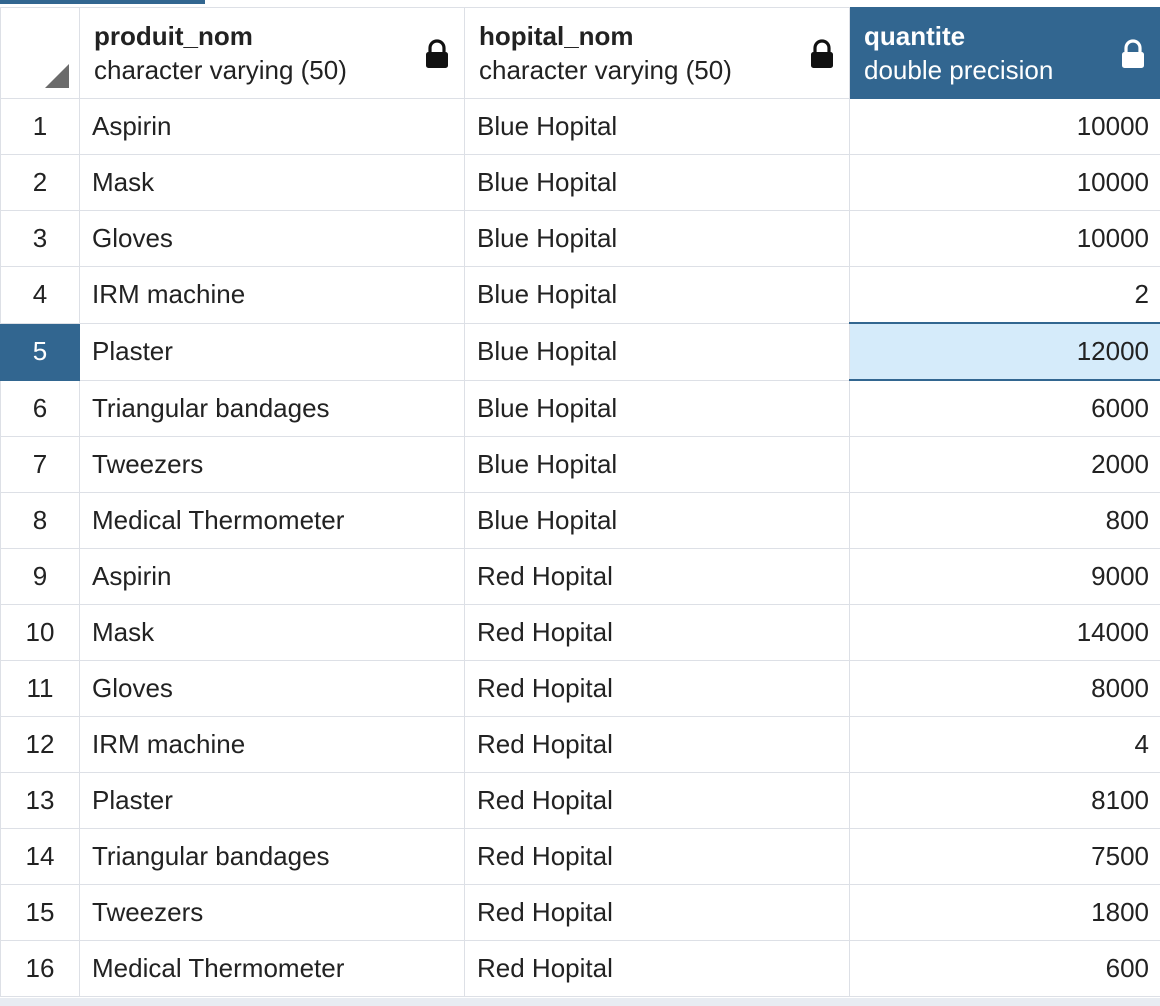 The height and width of the screenshot is (1006, 1160). I want to click on column-name: quantite, so click(915, 36).